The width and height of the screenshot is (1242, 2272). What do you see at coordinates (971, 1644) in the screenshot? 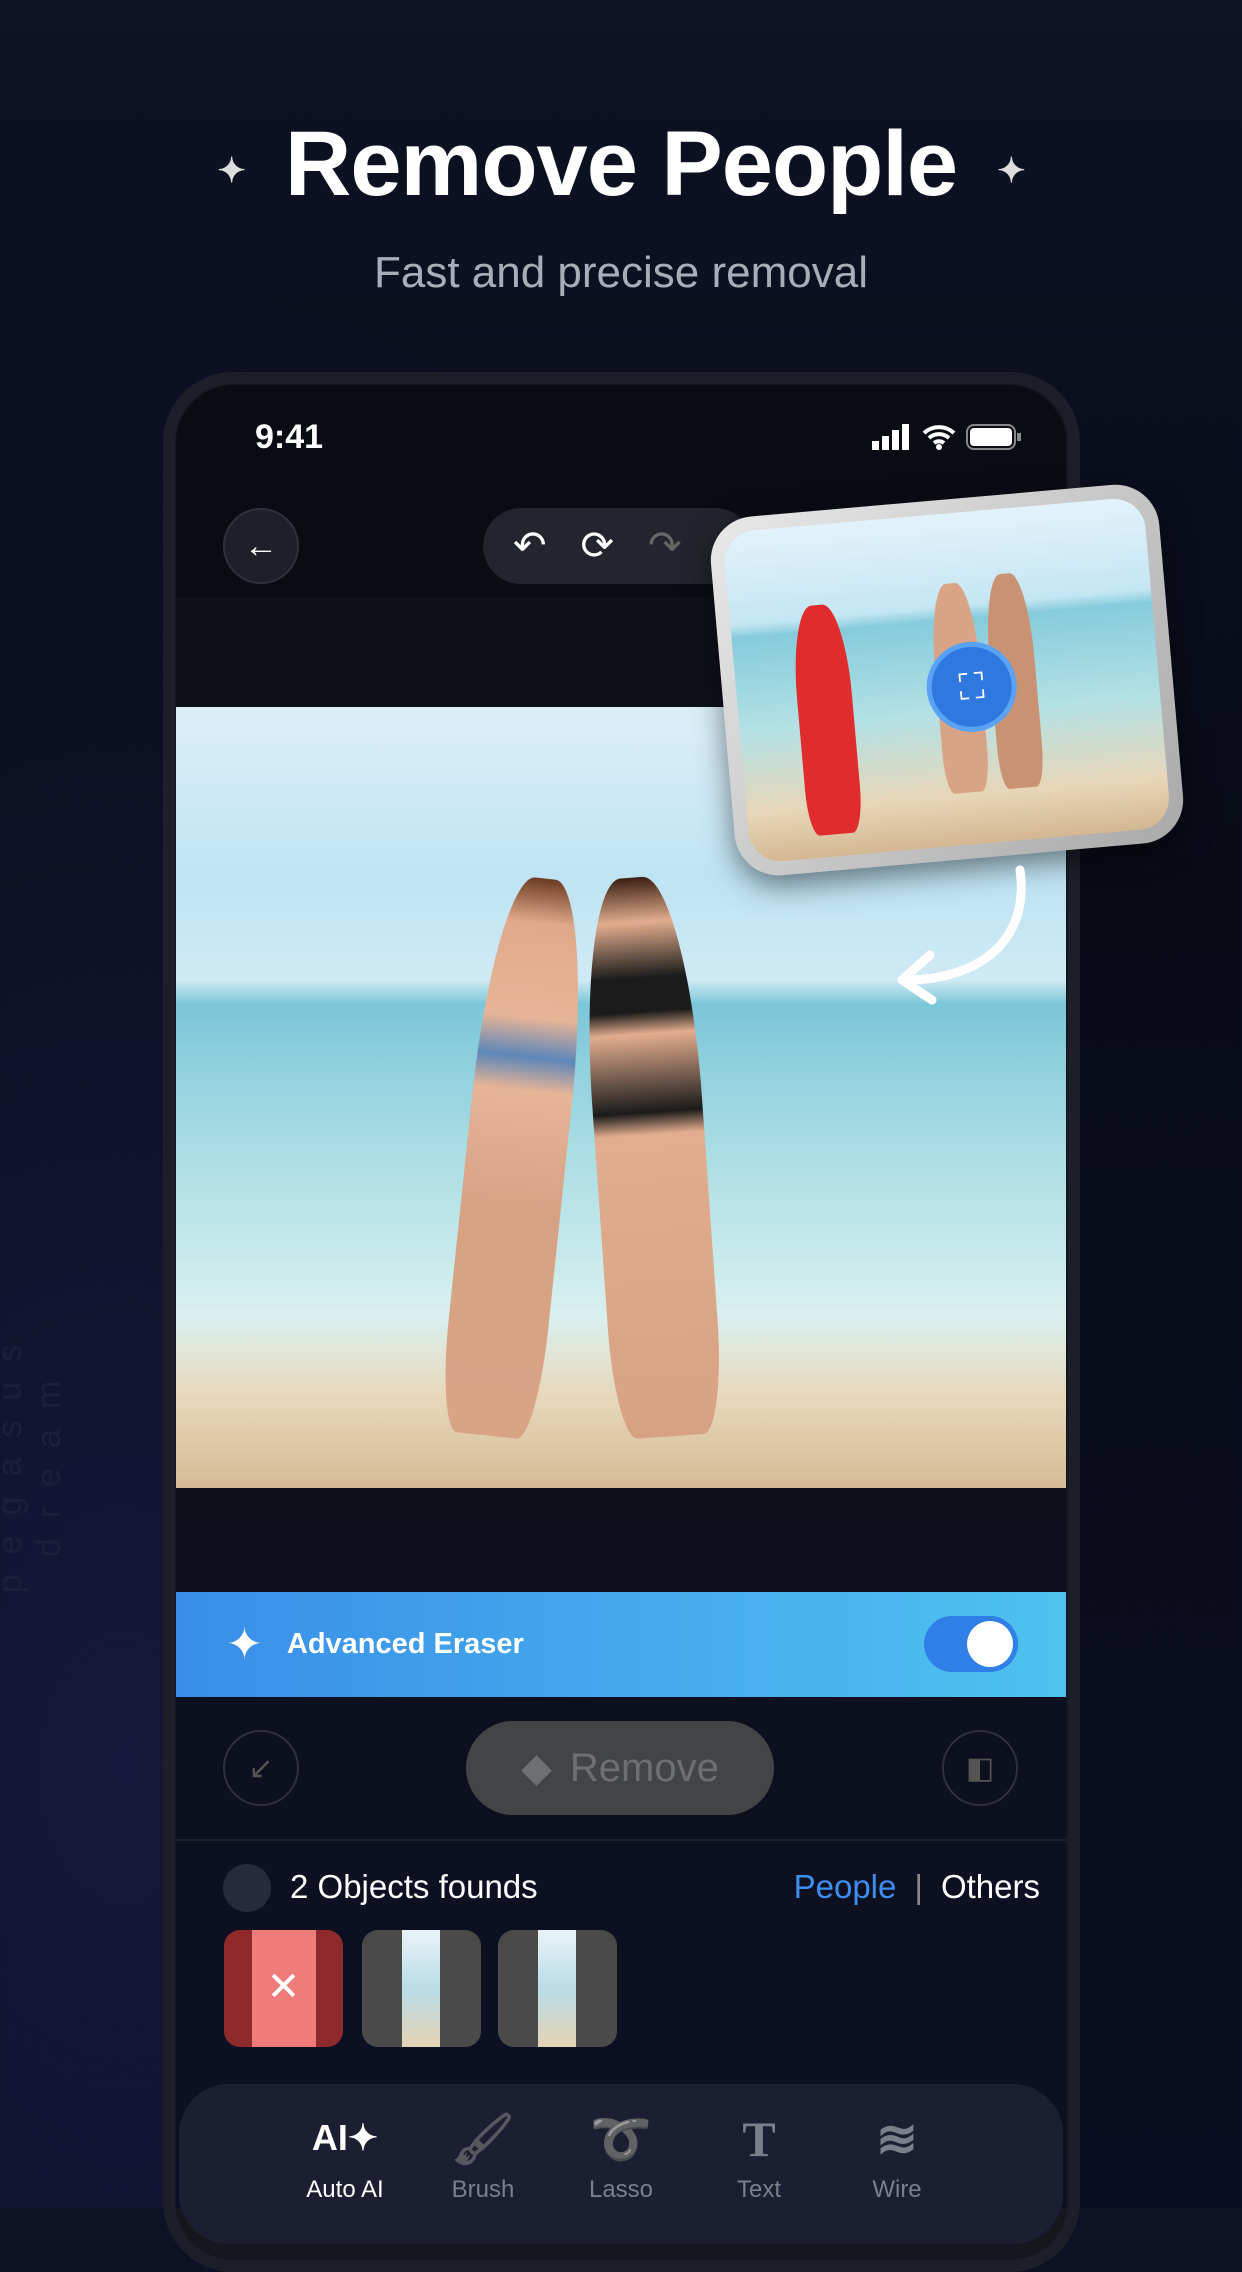
I see `advanced-eraser-toggle` at bounding box center [971, 1644].